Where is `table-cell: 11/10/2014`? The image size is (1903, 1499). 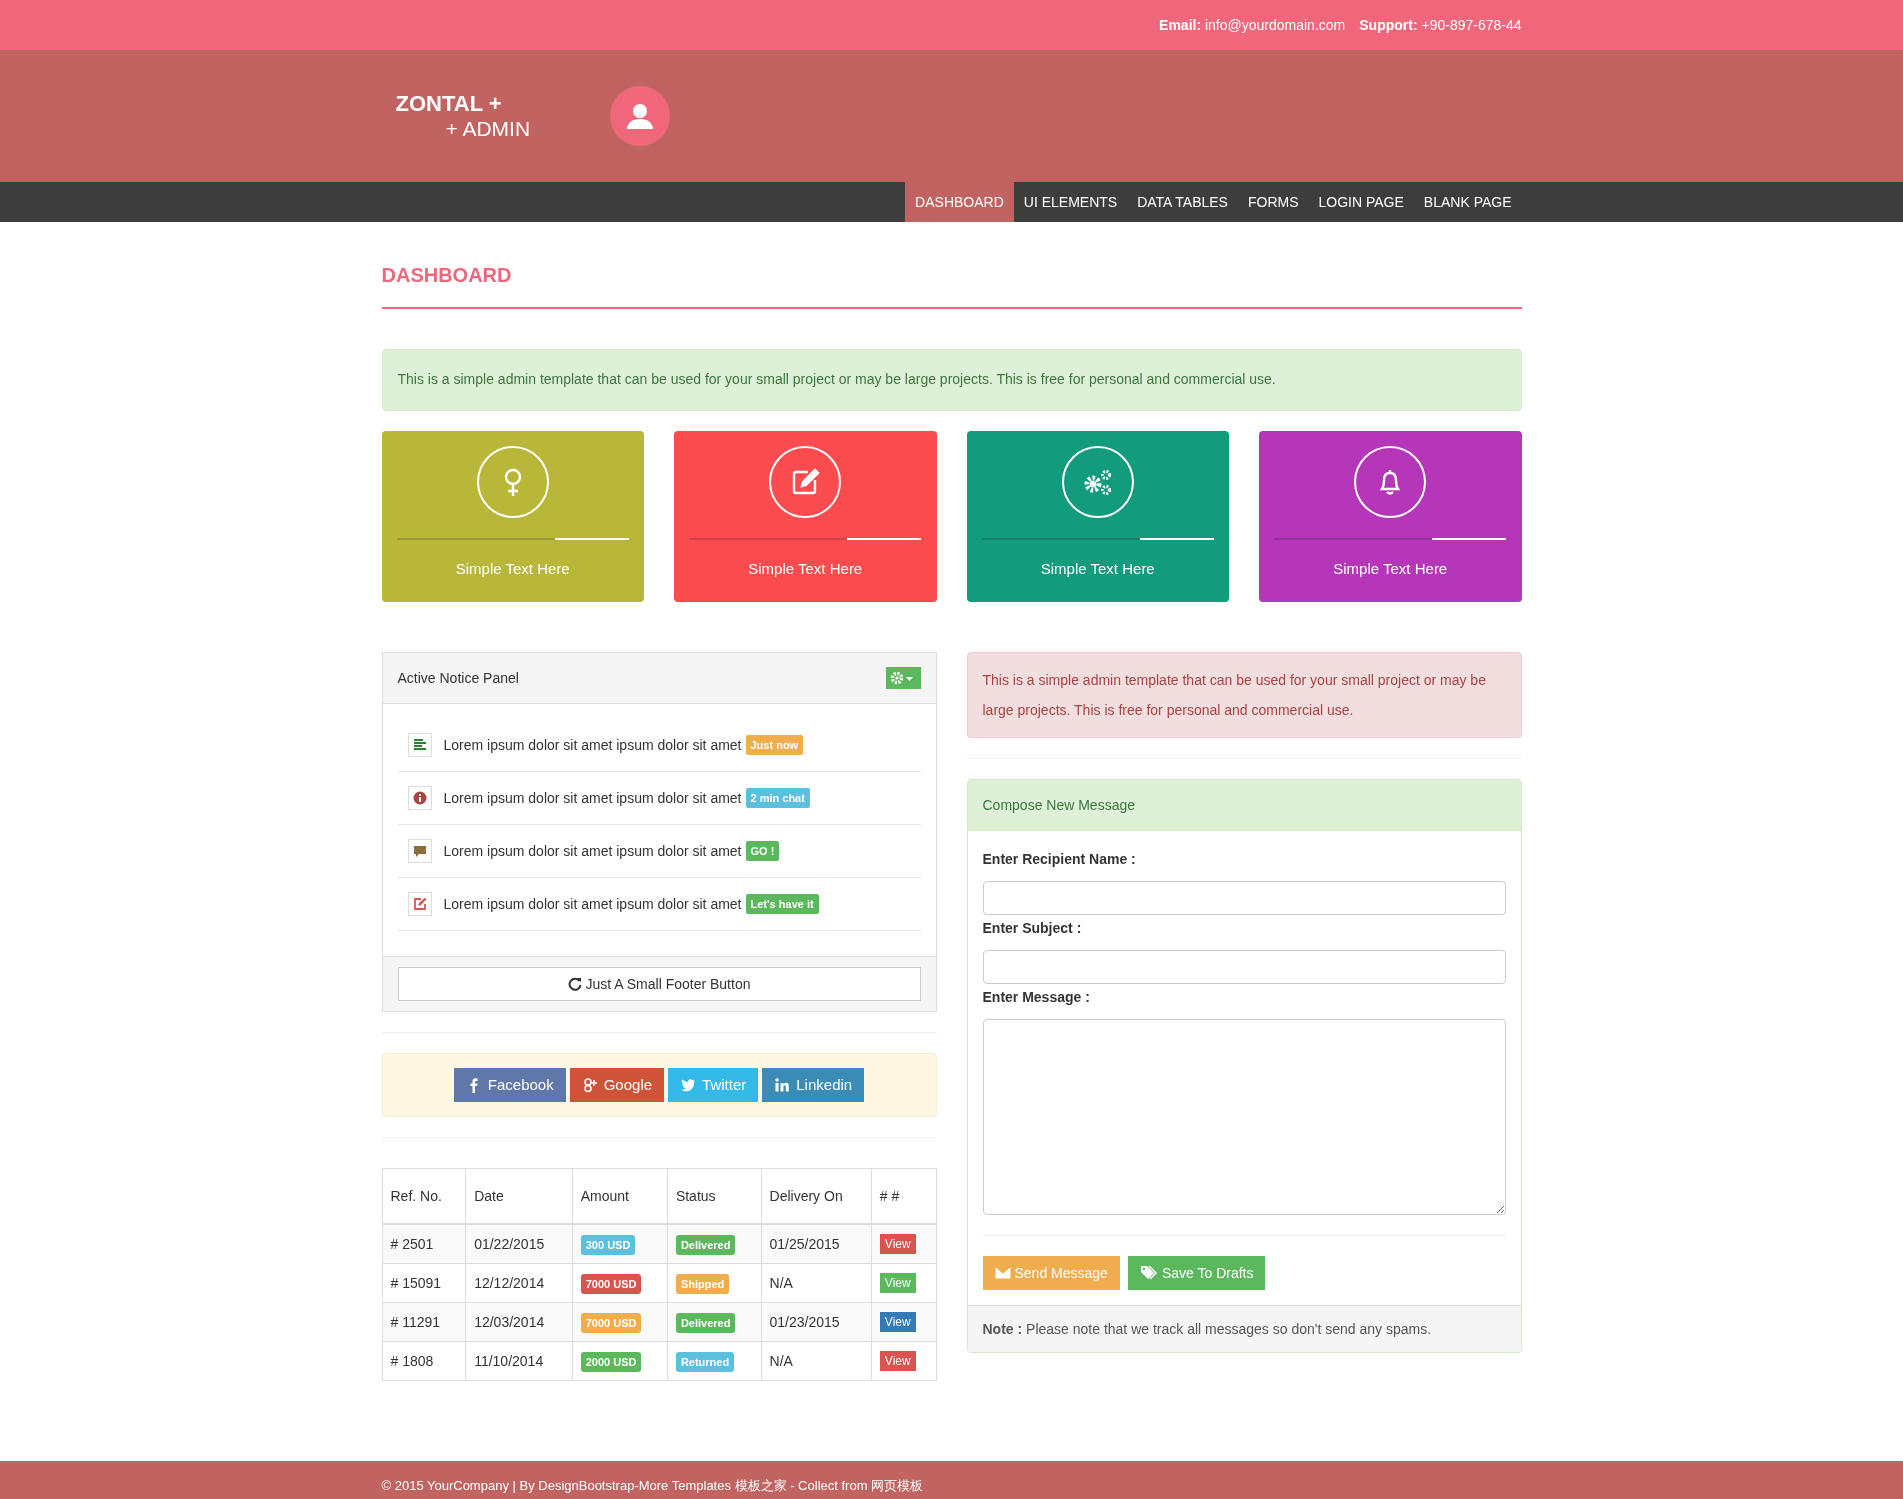
table-cell: 11/10/2014 is located at coordinates (519, 1361).